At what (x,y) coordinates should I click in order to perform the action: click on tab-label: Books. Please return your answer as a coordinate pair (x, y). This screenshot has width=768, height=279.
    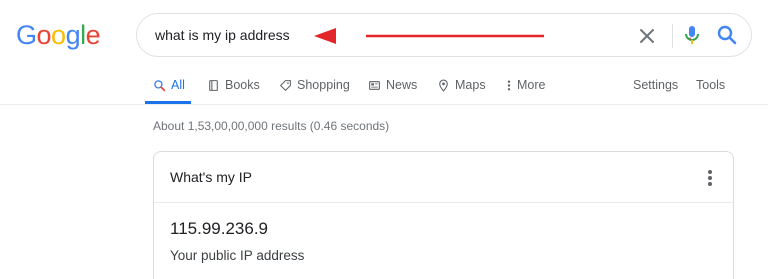
    Looking at the image, I should click on (242, 85).